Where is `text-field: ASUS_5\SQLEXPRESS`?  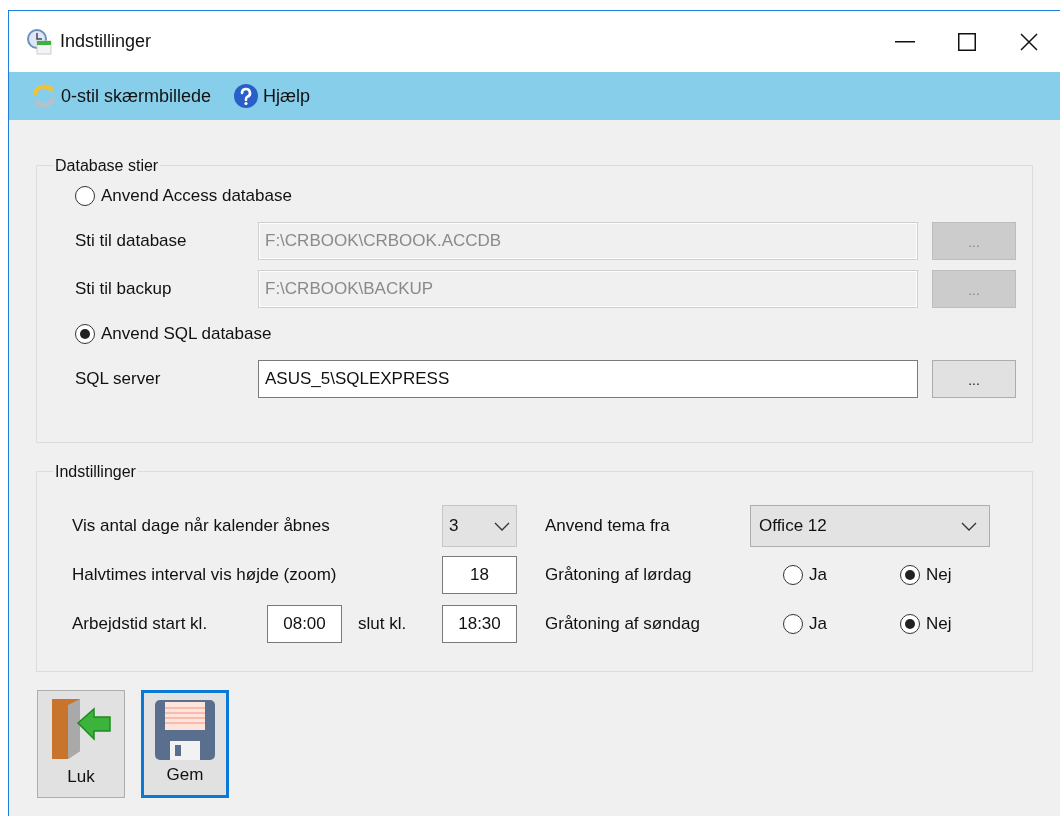
text-field: ASUS_5\SQLEXPRESS is located at coordinates (588, 379).